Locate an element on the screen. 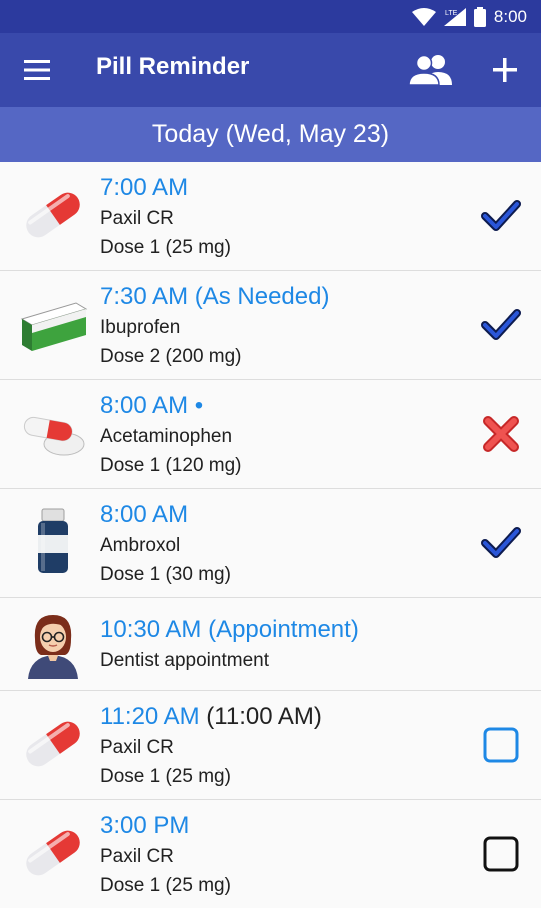 The width and height of the screenshot is (541, 908). date-header: Today (Wed, May 23) is located at coordinates (270, 134).